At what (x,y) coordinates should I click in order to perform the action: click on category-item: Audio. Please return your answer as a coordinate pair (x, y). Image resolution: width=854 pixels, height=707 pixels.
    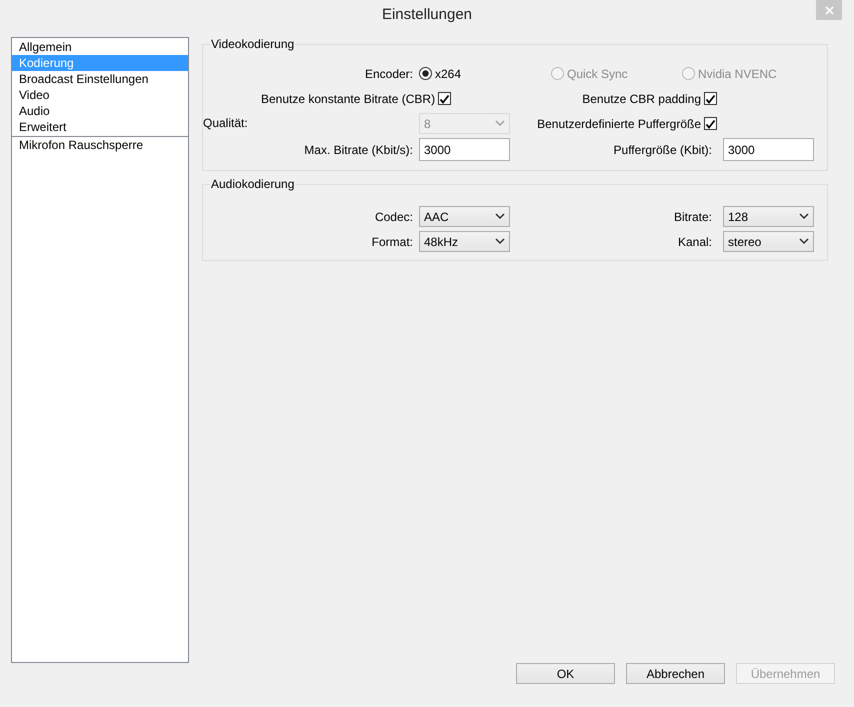
    Looking at the image, I should click on (100, 111).